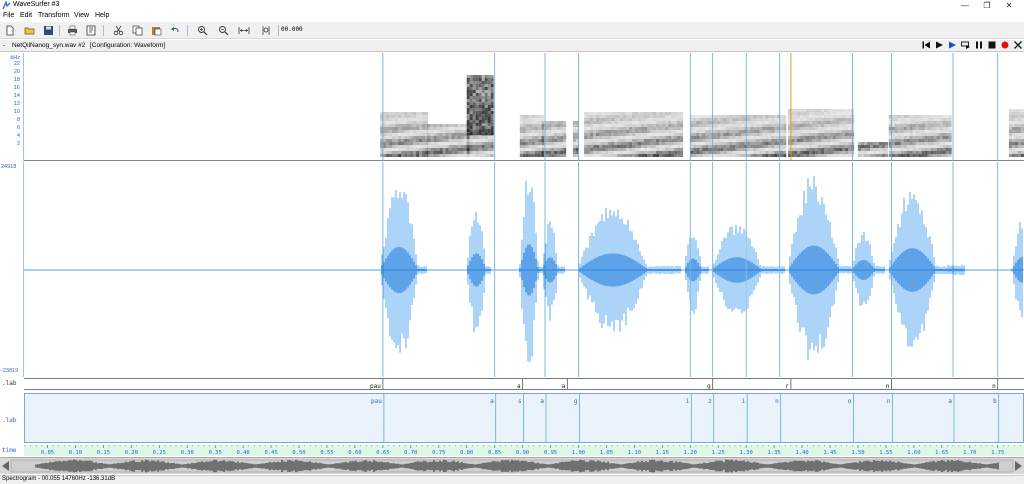  I want to click on label-tier-1-pane: pau a a g r n n, so click(524, 384).